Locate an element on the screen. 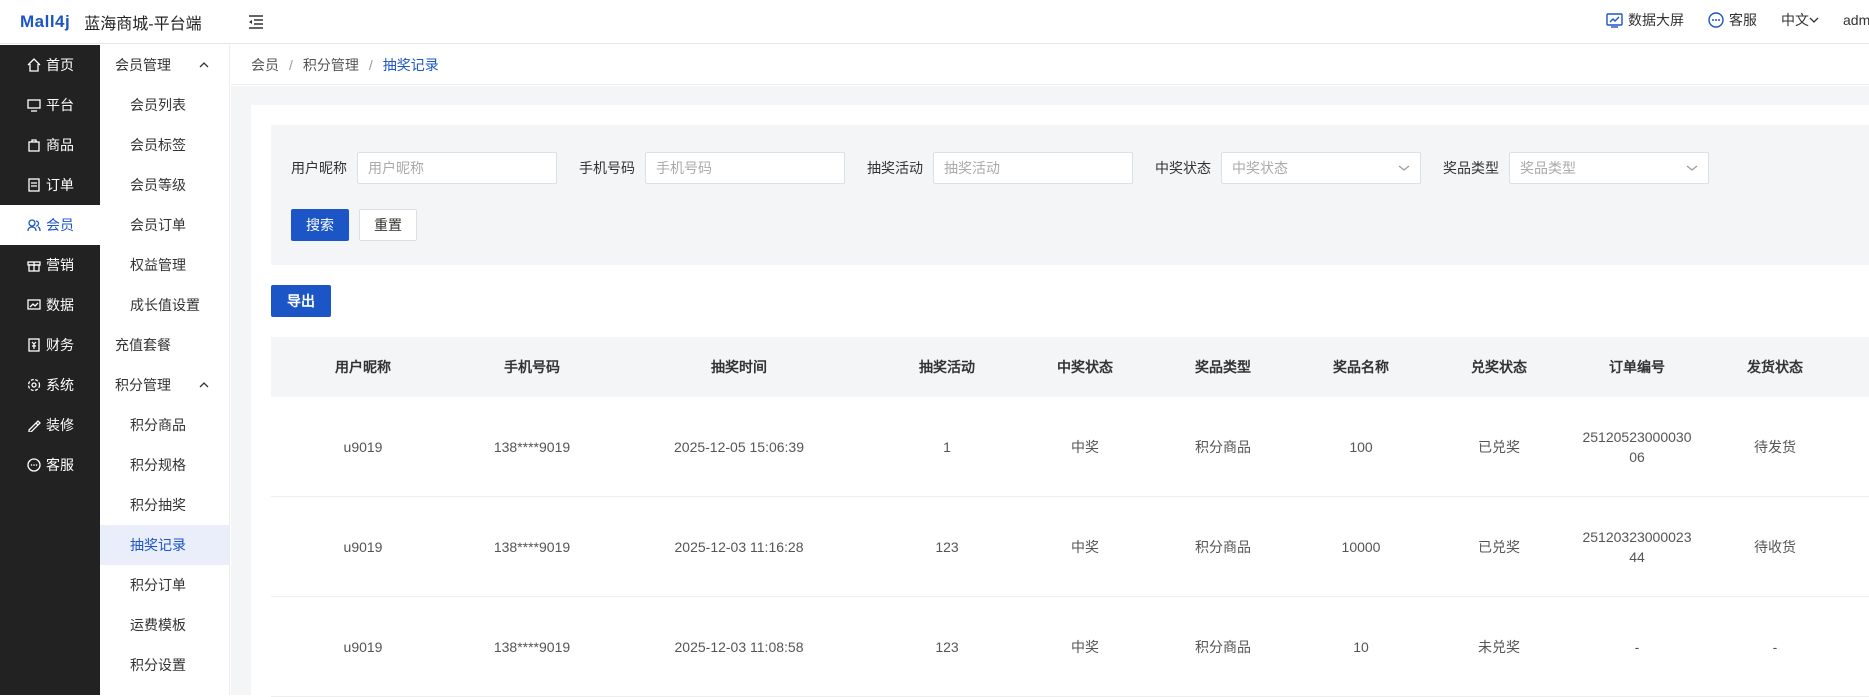  nav-platform: 平台 is located at coordinates (50, 105).